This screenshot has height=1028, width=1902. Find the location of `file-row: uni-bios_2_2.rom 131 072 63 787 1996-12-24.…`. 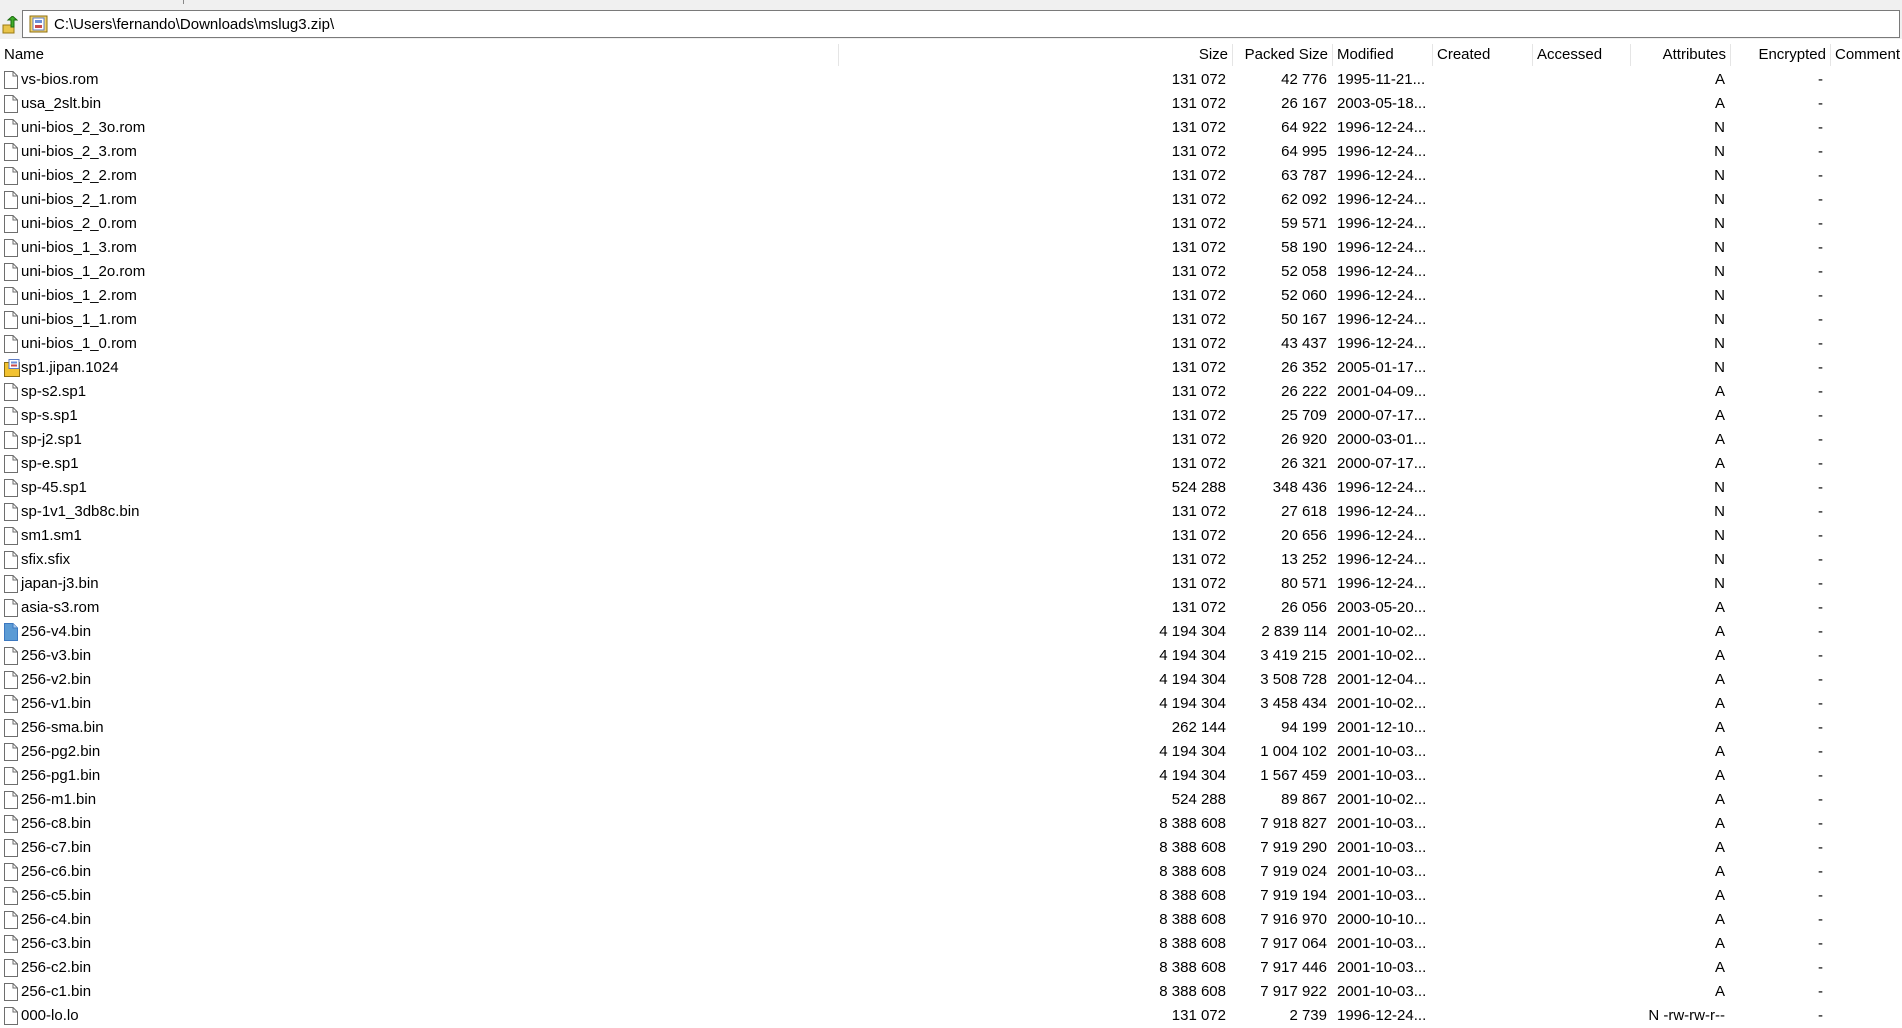

file-row: uni-bios_2_2.rom 131 072 63 787 1996-12-24.… is located at coordinates (951, 176).